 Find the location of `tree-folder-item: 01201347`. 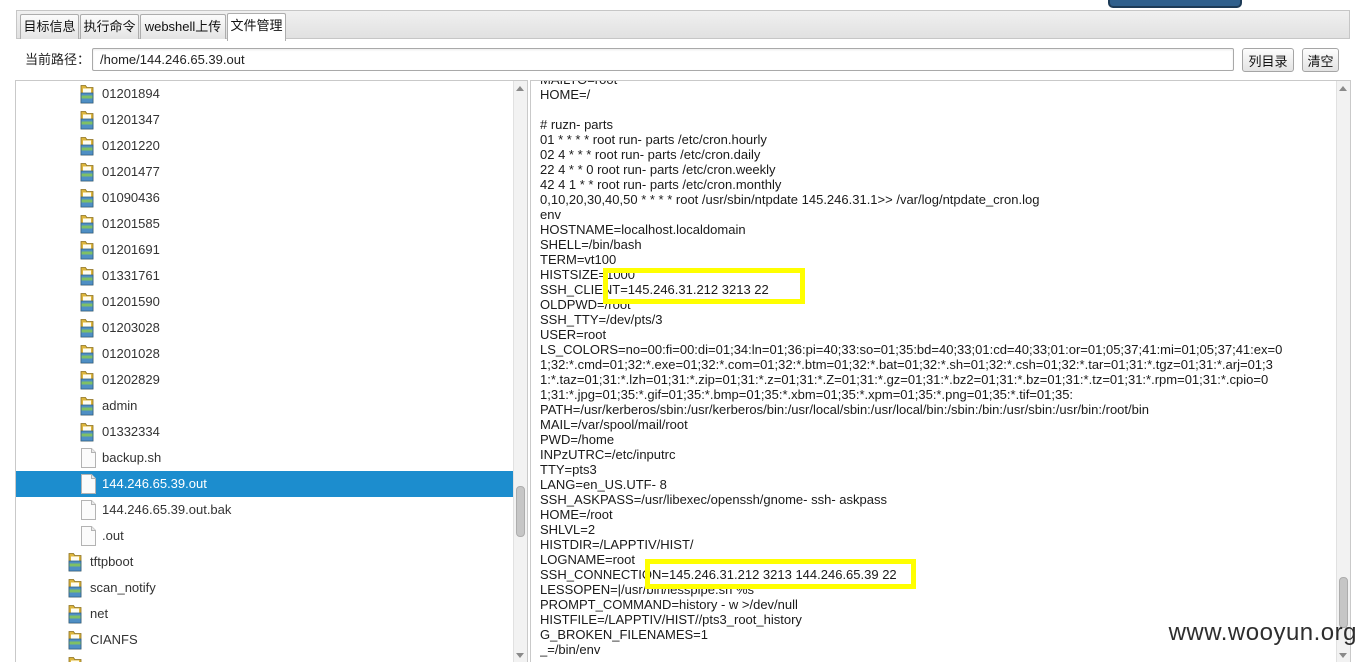

tree-folder-item: 01201347 is located at coordinates (264, 120).